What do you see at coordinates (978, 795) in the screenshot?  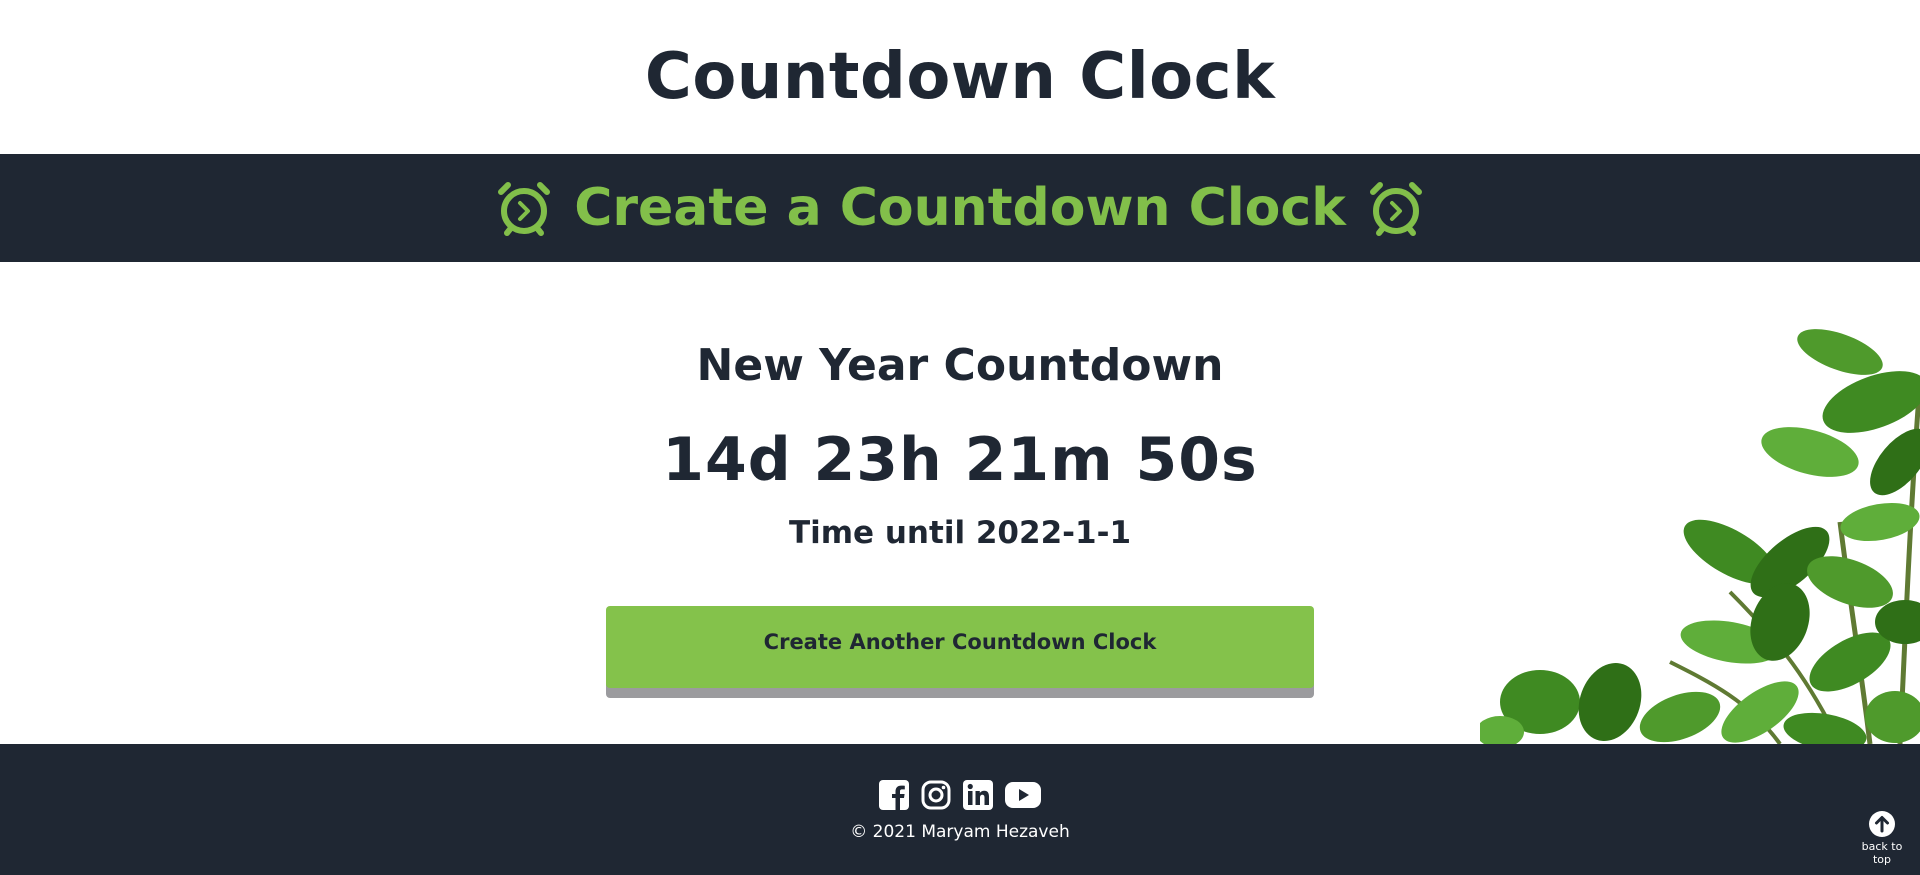 I see `linkedin-icon` at bounding box center [978, 795].